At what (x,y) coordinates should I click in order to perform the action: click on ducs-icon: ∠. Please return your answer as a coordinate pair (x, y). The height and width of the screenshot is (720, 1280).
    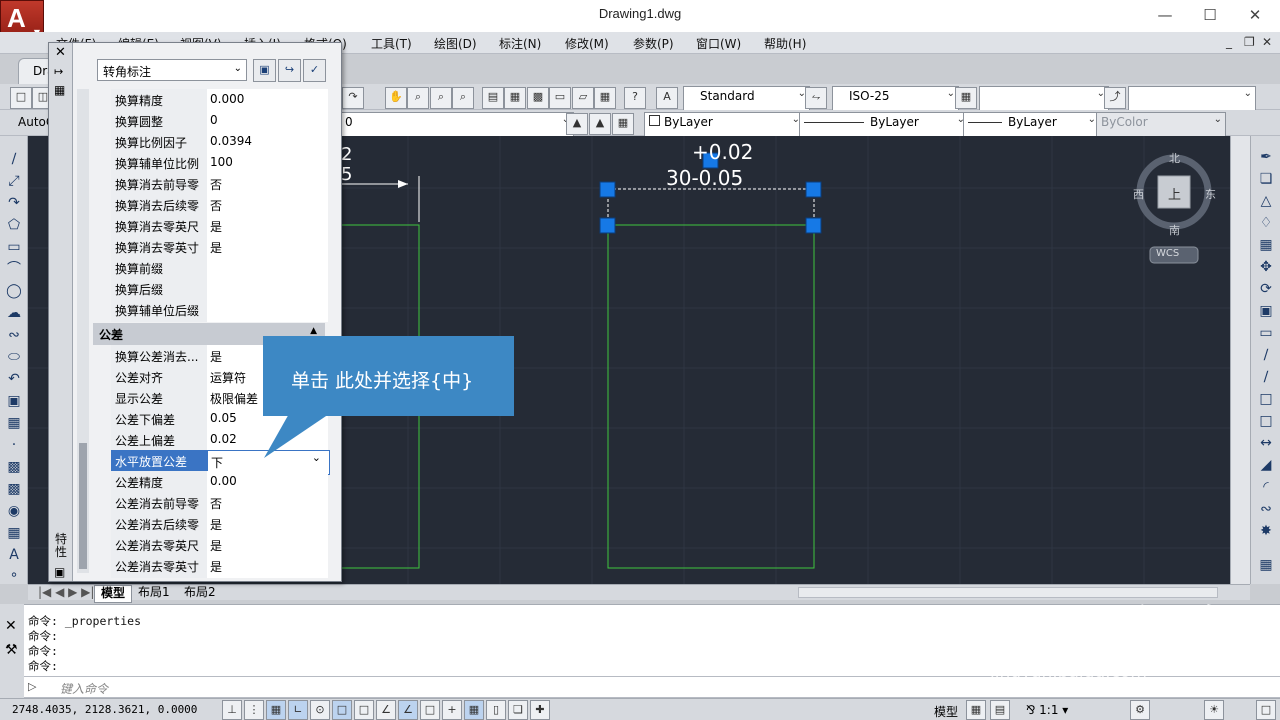
    Looking at the image, I should click on (408, 710).